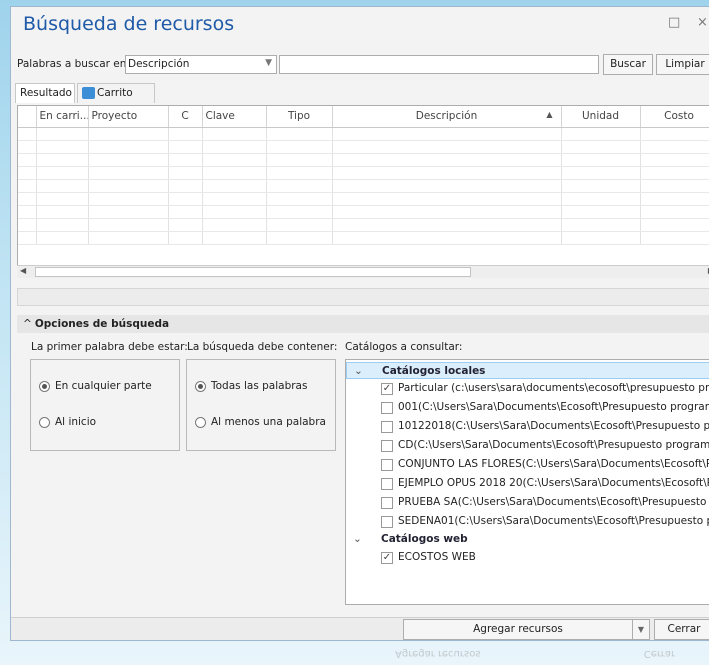 The image size is (709, 665). Describe the element at coordinates (535, 653) in the screenshot. I see `reflection: Agregar recursos Cerrar` at that location.